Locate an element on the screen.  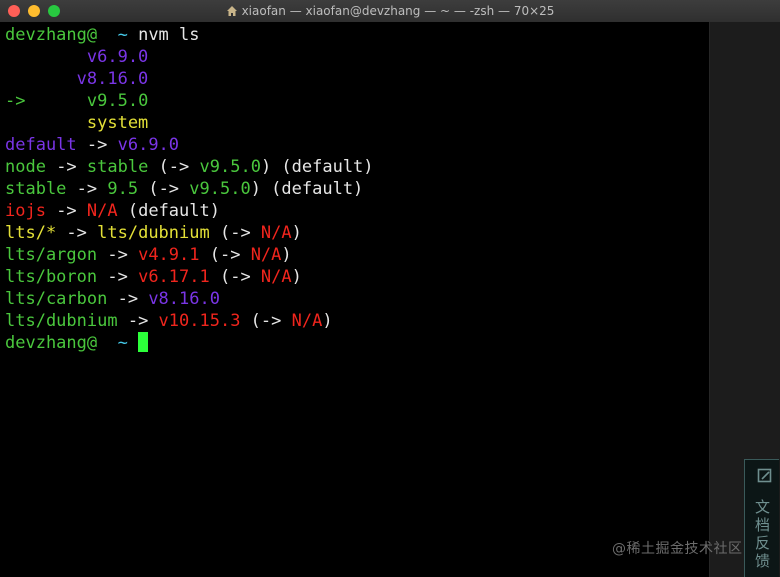
terminal-line: lts/argon -> v4.9.1 (-> N/A) is located at coordinates (189, 255).